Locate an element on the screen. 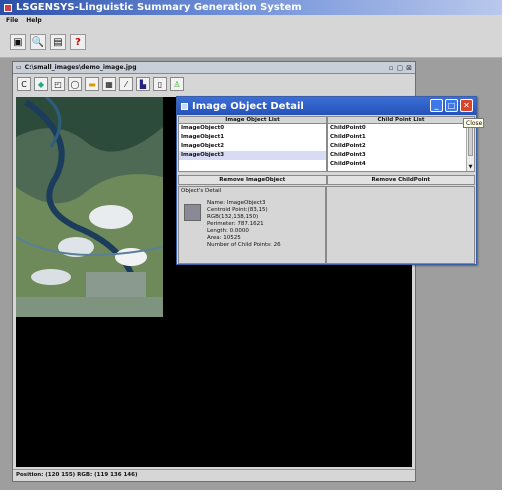 This screenshot has height=499, width=516. remove-imageobject-button: Remove ImageObject is located at coordinates (252, 180).